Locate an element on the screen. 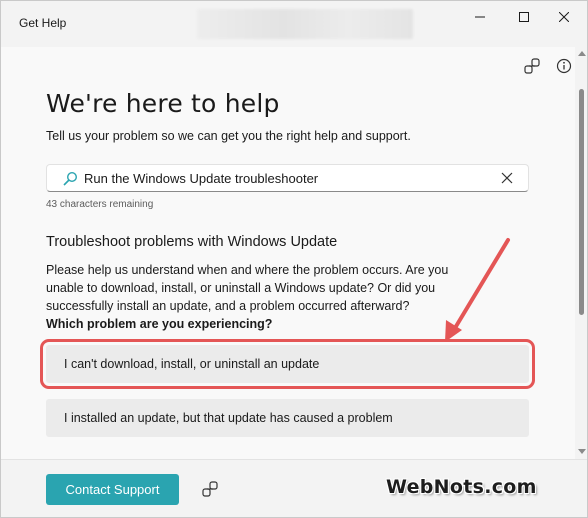 The width and height of the screenshot is (588, 518). scroll-thumb is located at coordinates (581, 202).